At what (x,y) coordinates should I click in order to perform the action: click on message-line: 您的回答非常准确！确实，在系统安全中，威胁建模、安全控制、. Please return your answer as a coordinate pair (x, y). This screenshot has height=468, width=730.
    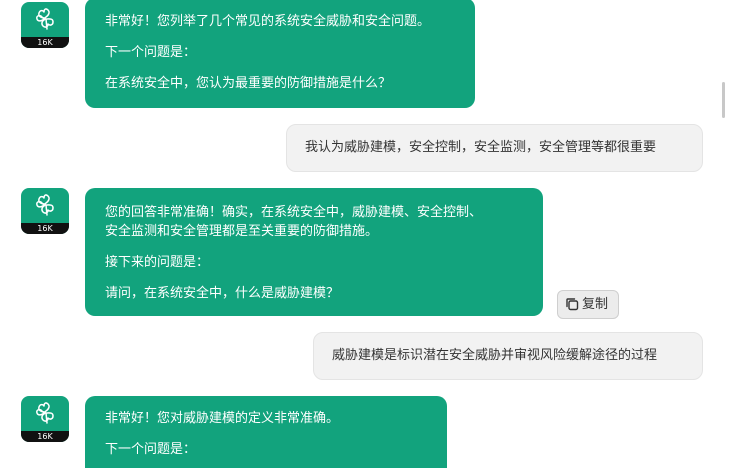
    Looking at the image, I should click on (294, 212).